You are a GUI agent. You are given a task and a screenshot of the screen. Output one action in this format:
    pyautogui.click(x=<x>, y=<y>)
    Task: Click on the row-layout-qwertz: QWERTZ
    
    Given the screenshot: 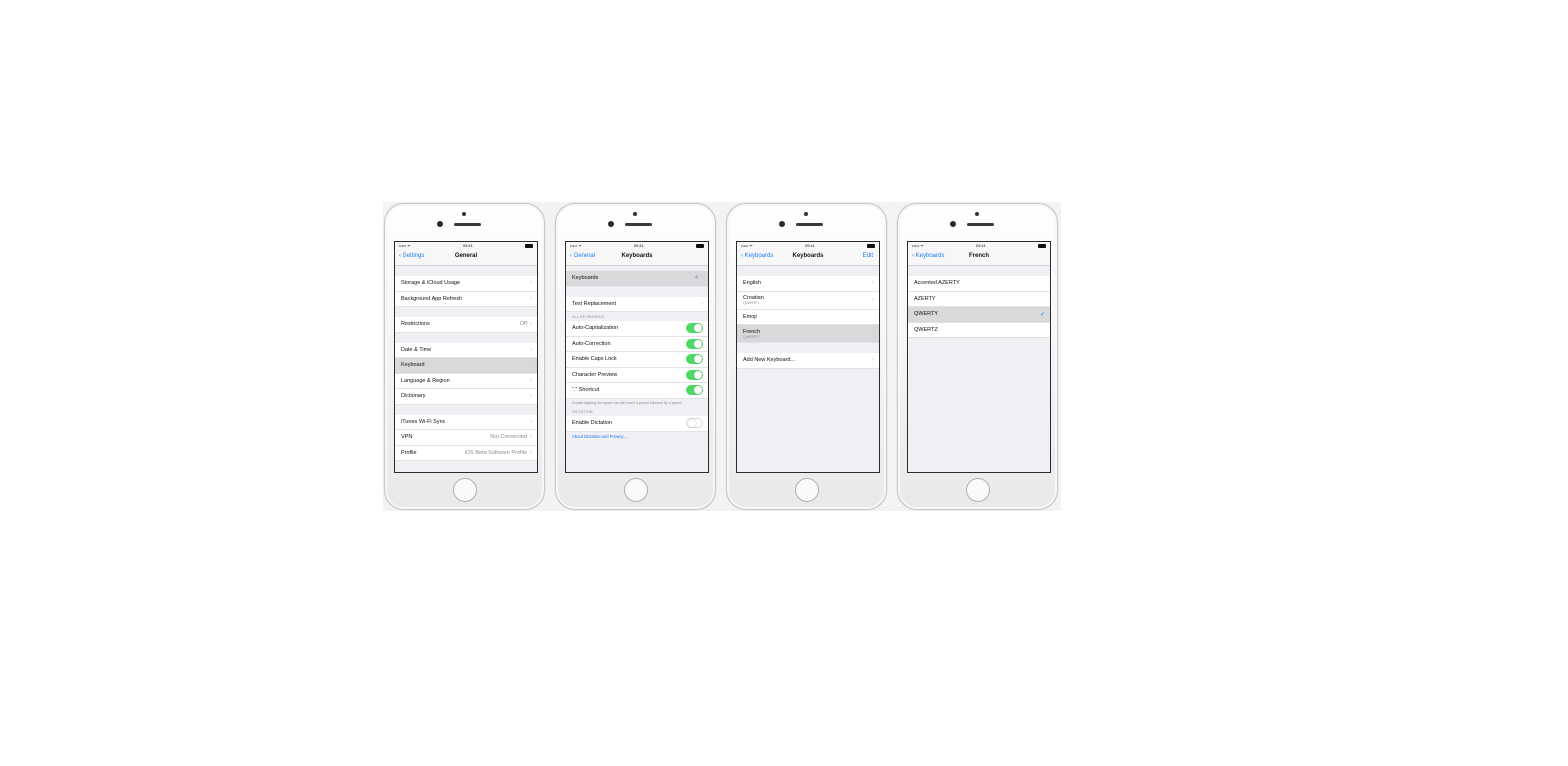 What is the action you would take?
    pyautogui.click(x=979, y=330)
    